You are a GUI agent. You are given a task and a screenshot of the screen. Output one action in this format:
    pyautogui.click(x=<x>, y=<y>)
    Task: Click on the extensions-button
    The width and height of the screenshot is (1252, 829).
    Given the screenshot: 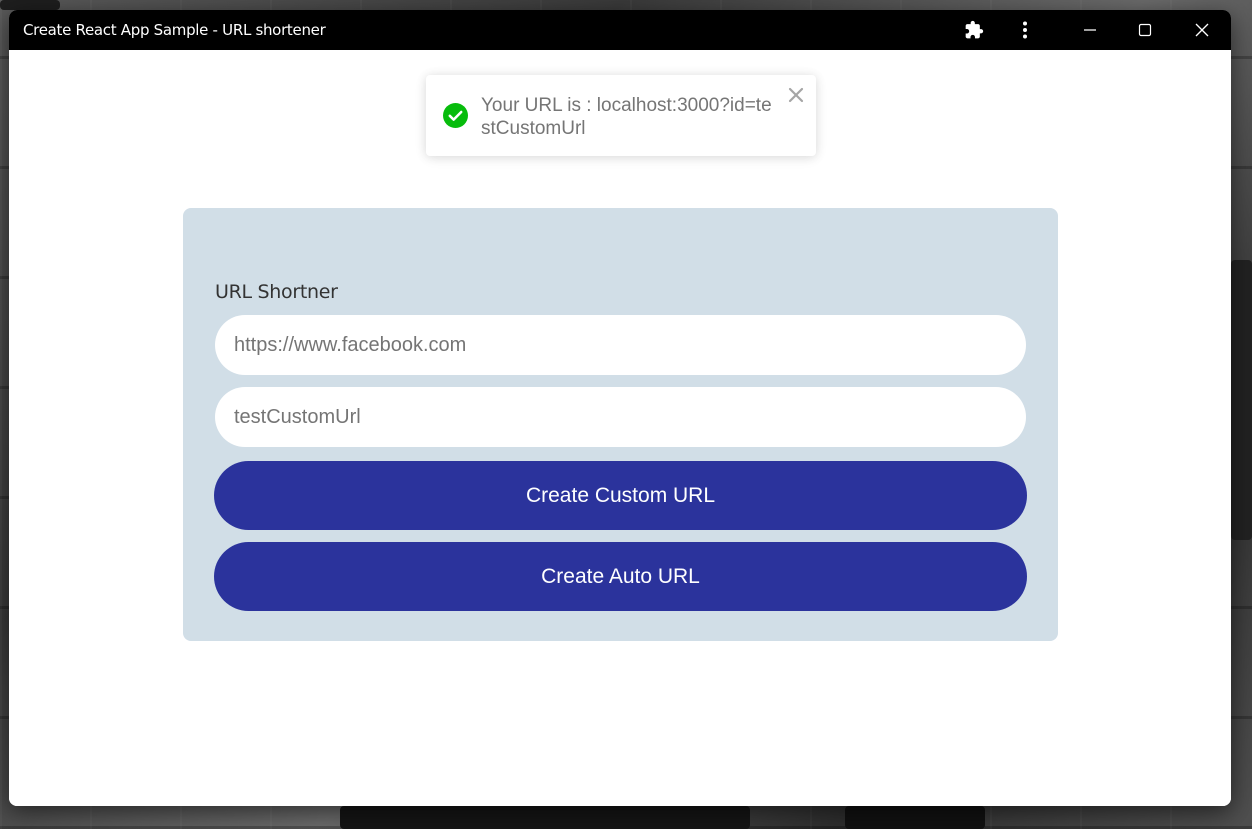 What is the action you would take?
    pyautogui.click(x=974, y=30)
    